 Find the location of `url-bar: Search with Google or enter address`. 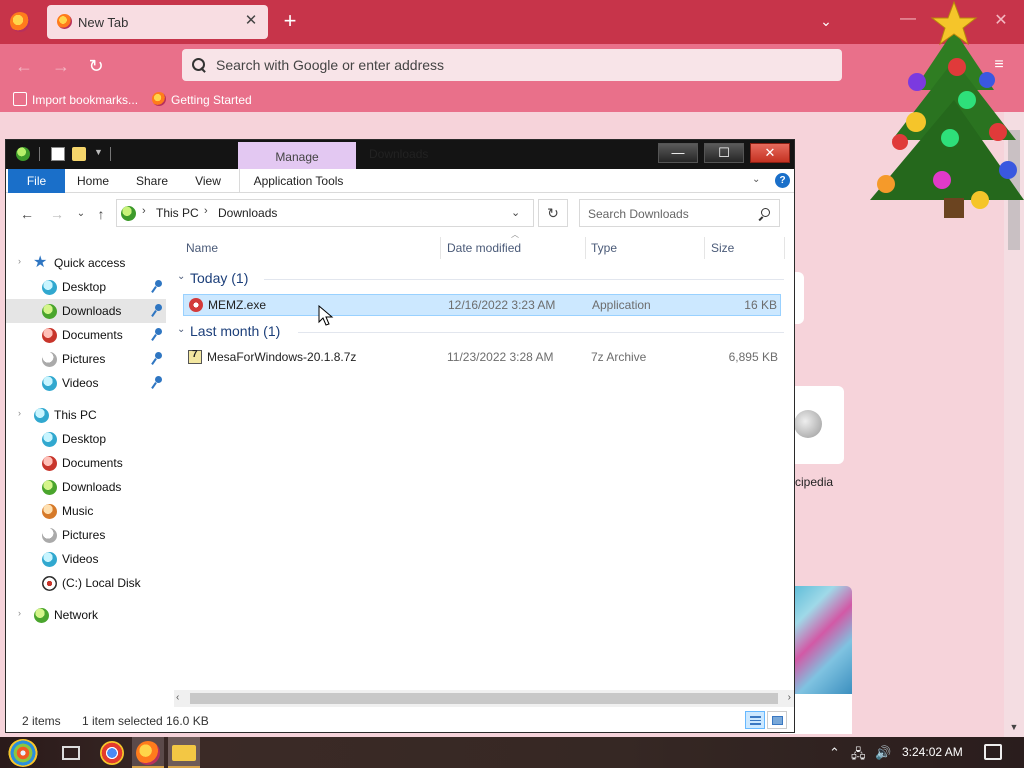

url-bar: Search with Google or enter address is located at coordinates (512, 65).